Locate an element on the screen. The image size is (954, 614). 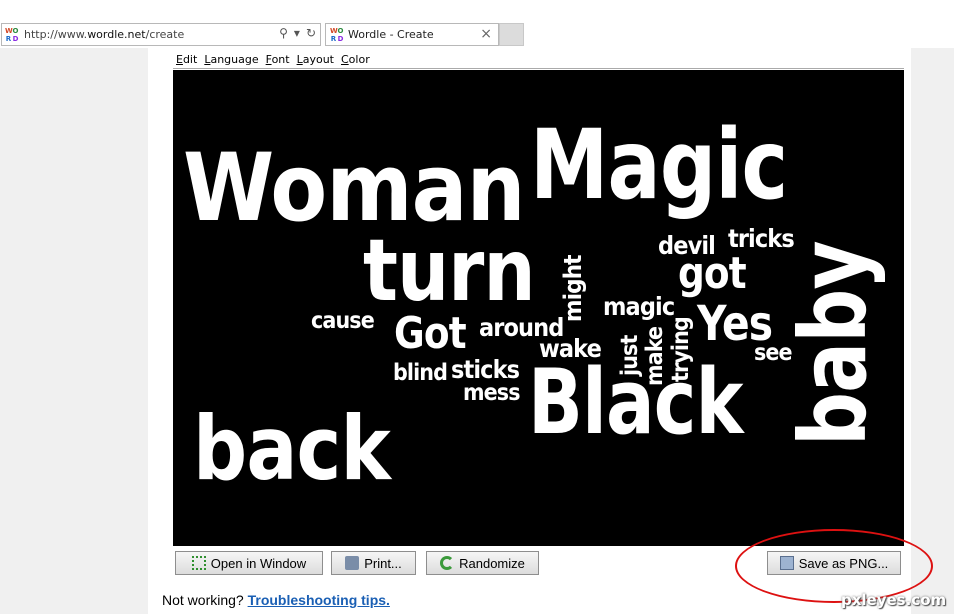
applet-menu: Edit Language Font Layout Color is located at coordinates (273, 59).